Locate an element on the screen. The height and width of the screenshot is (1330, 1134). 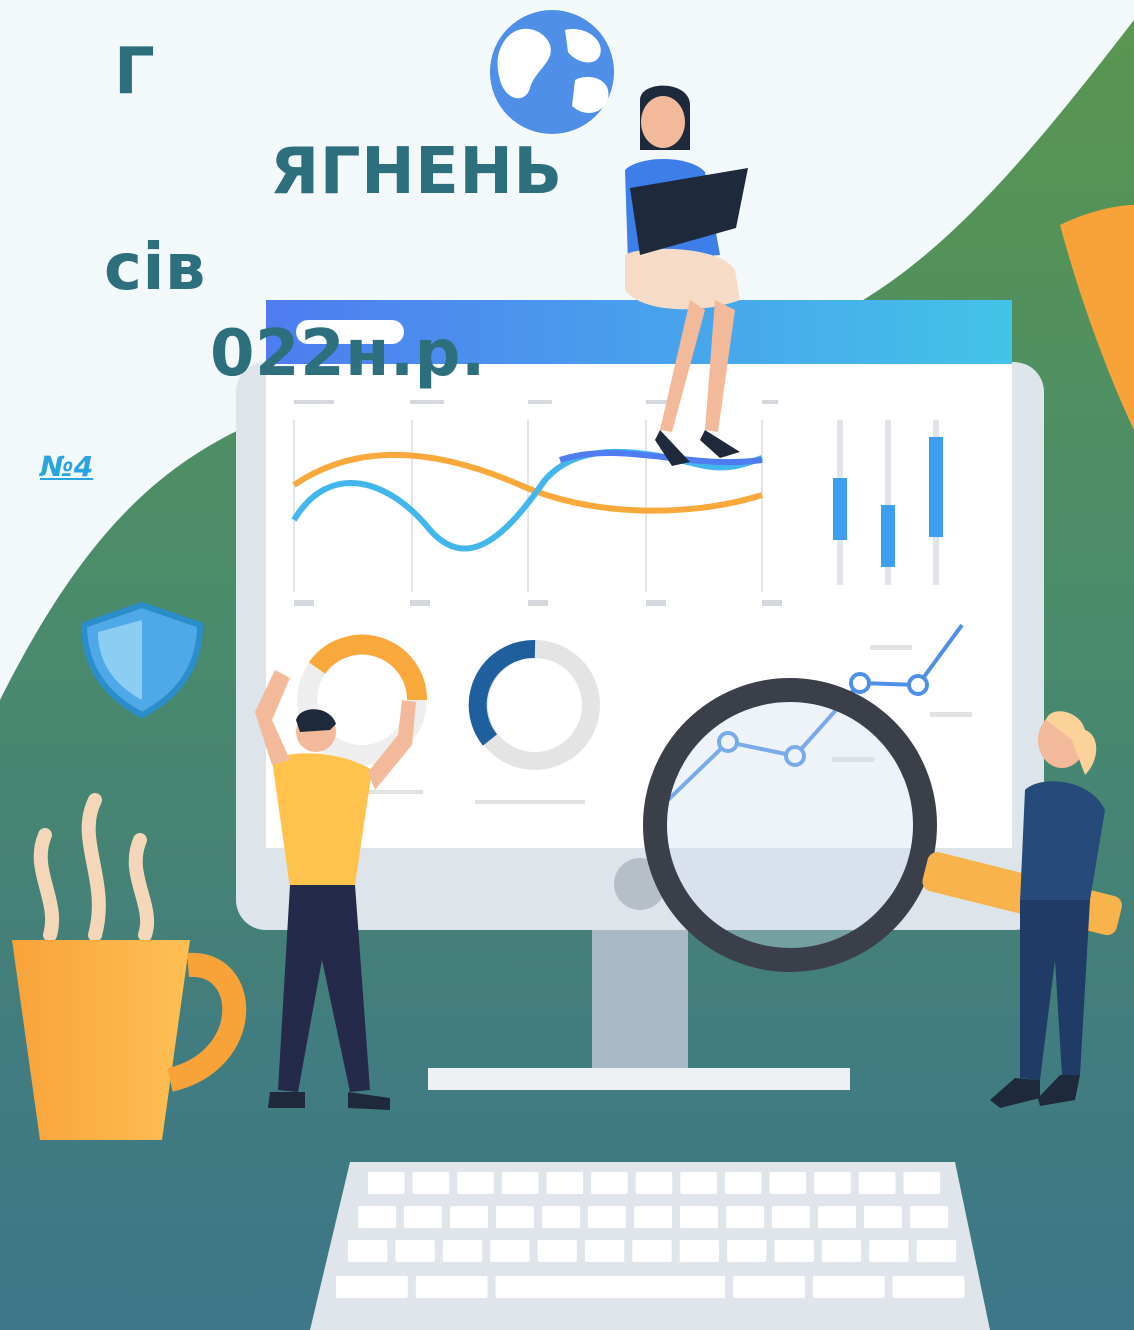
globe-icon is located at coordinates (552, 72).